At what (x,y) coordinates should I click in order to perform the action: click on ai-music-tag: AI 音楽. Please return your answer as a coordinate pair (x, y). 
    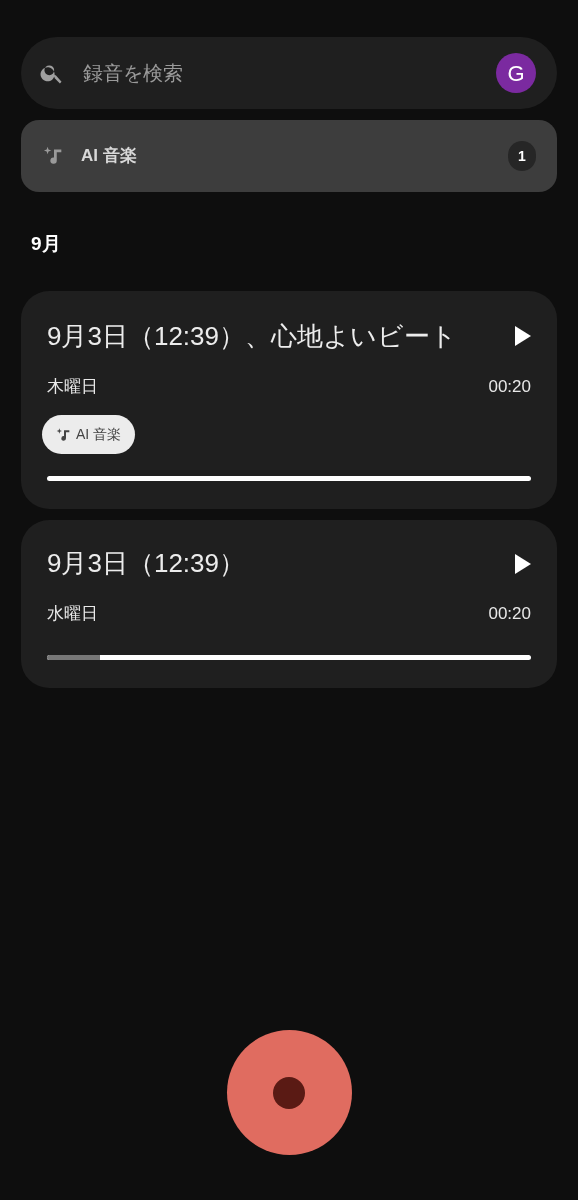
    Looking at the image, I should click on (89, 434).